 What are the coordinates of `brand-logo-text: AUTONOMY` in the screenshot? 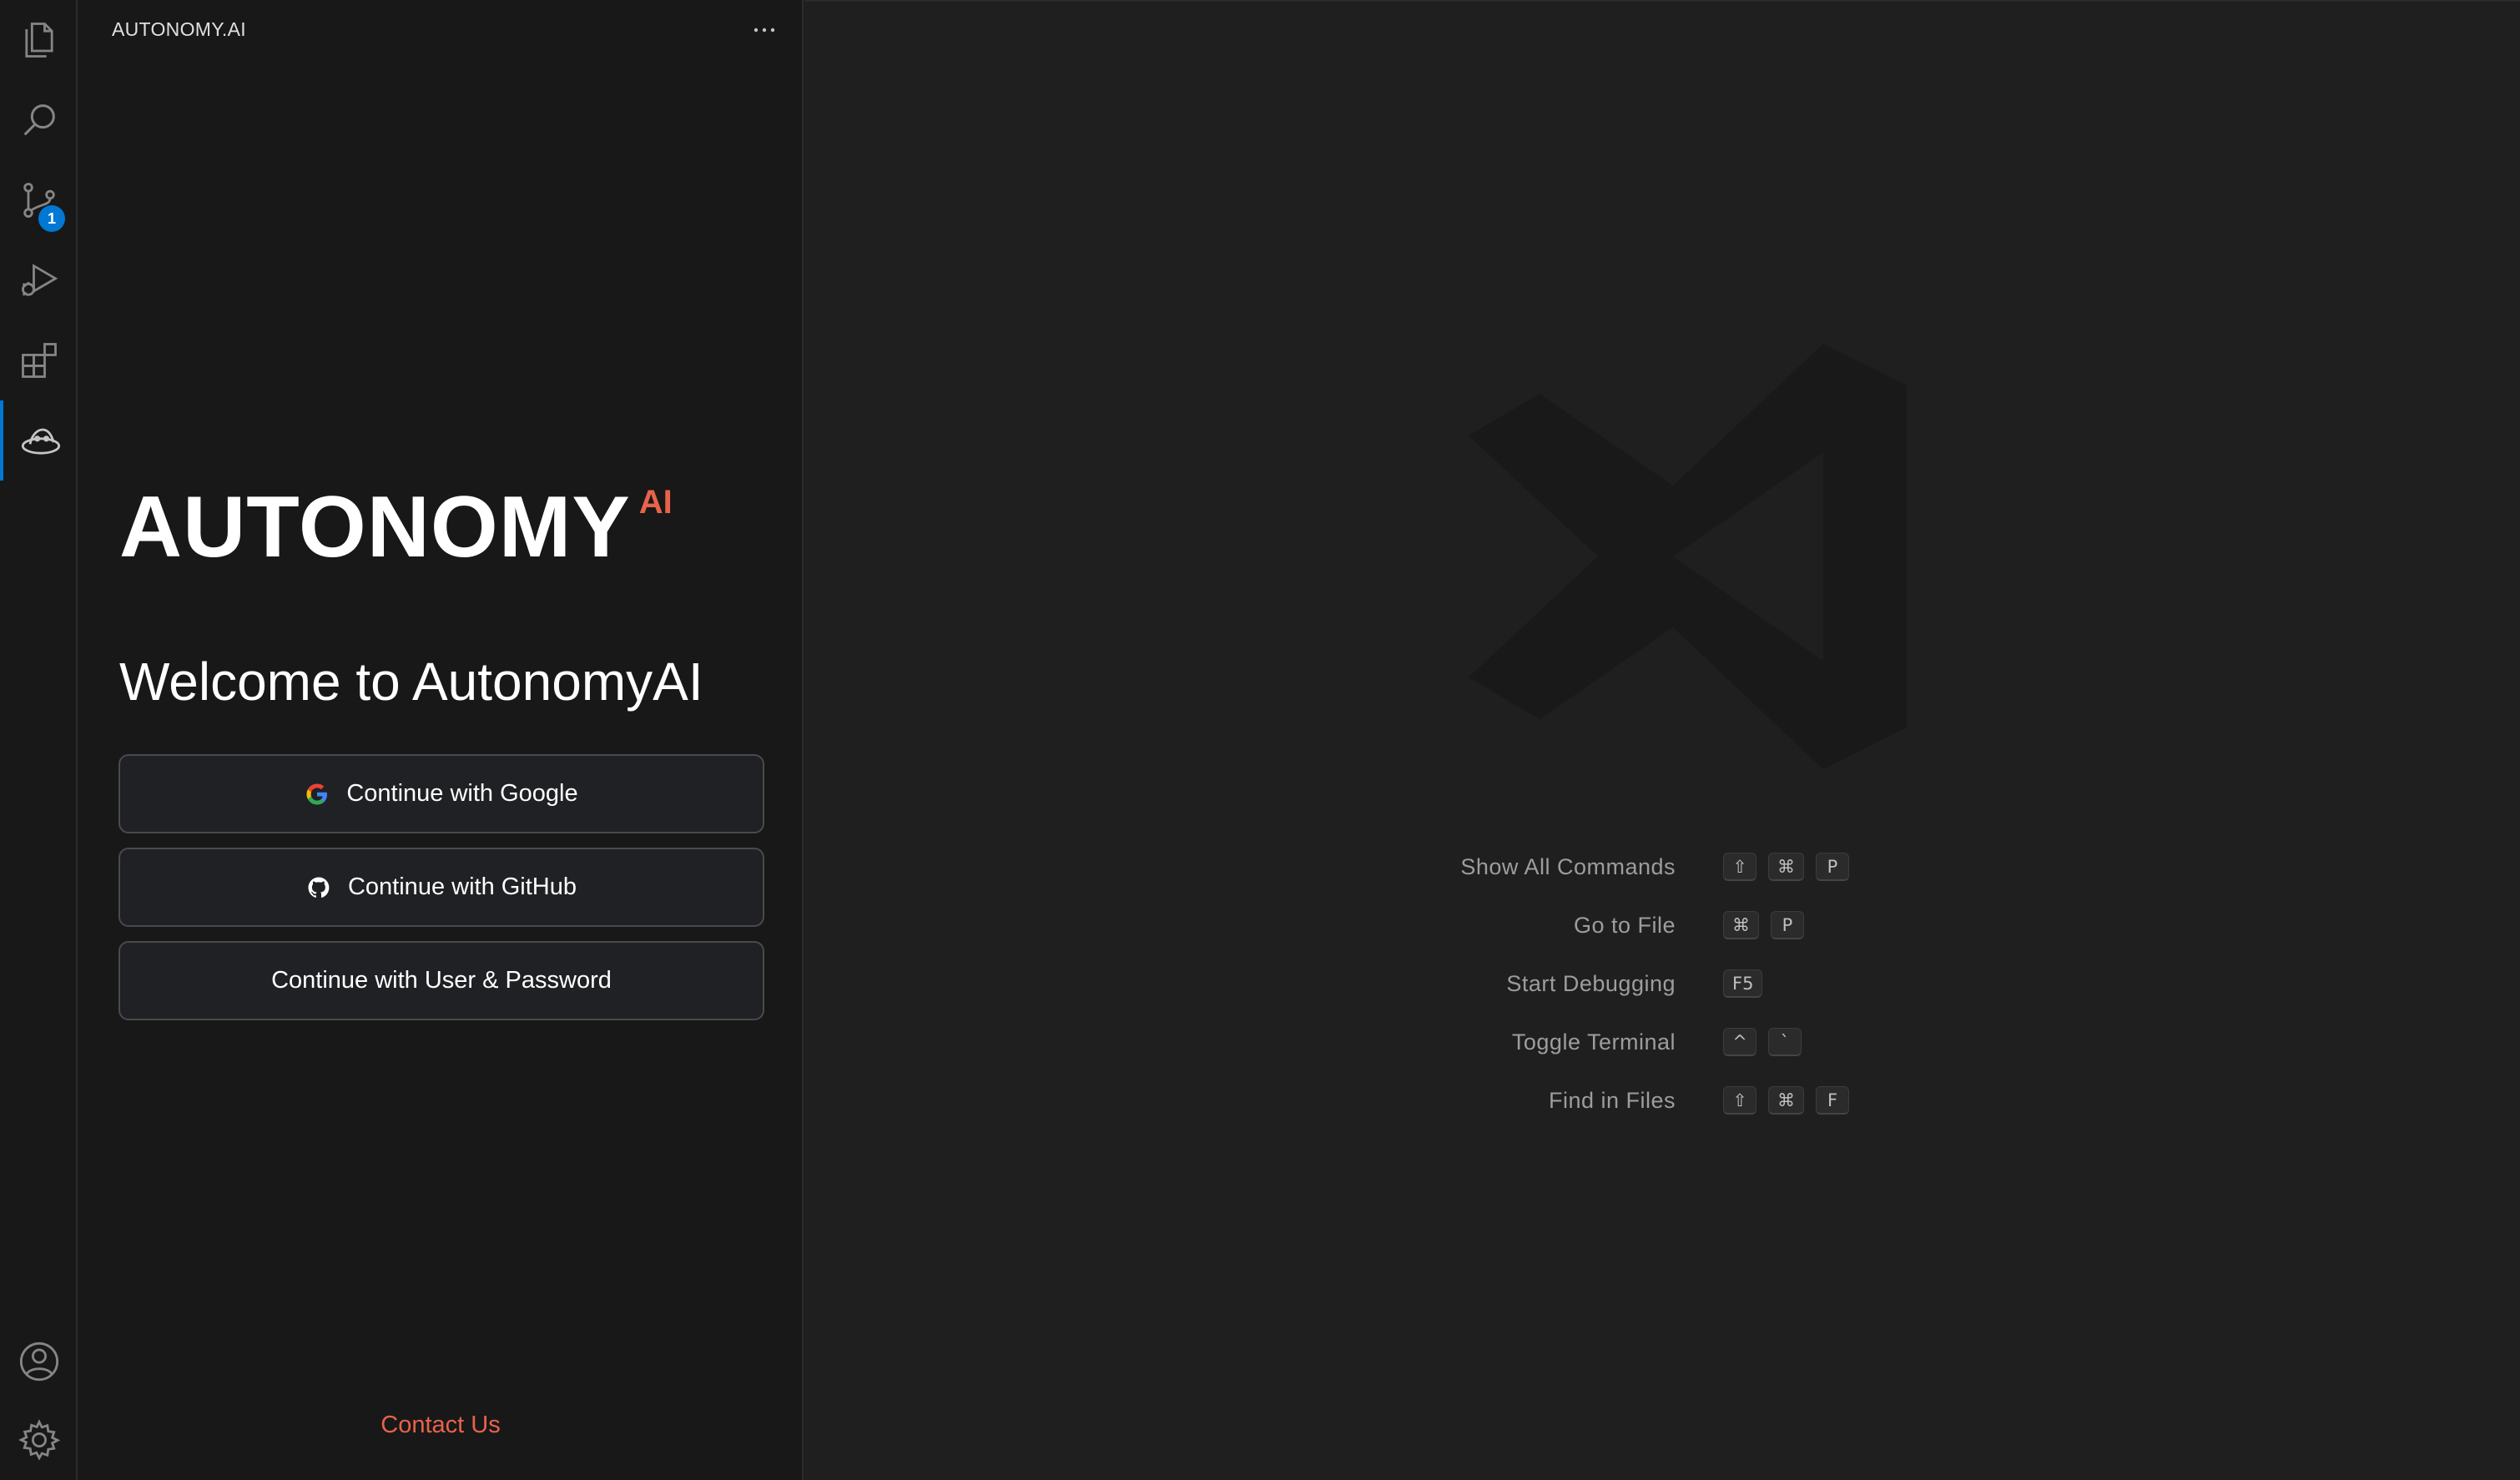 It's located at (375, 527).